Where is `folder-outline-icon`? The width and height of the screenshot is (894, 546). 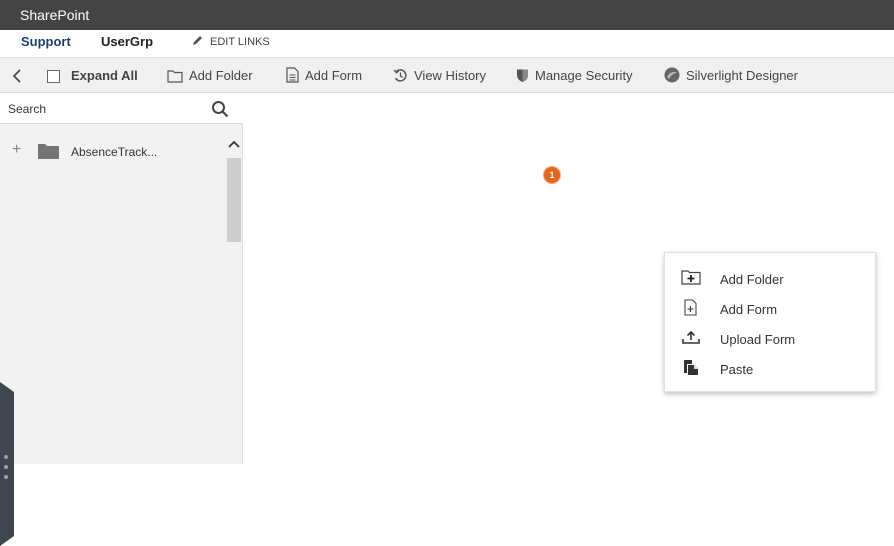 folder-outline-icon is located at coordinates (175, 76).